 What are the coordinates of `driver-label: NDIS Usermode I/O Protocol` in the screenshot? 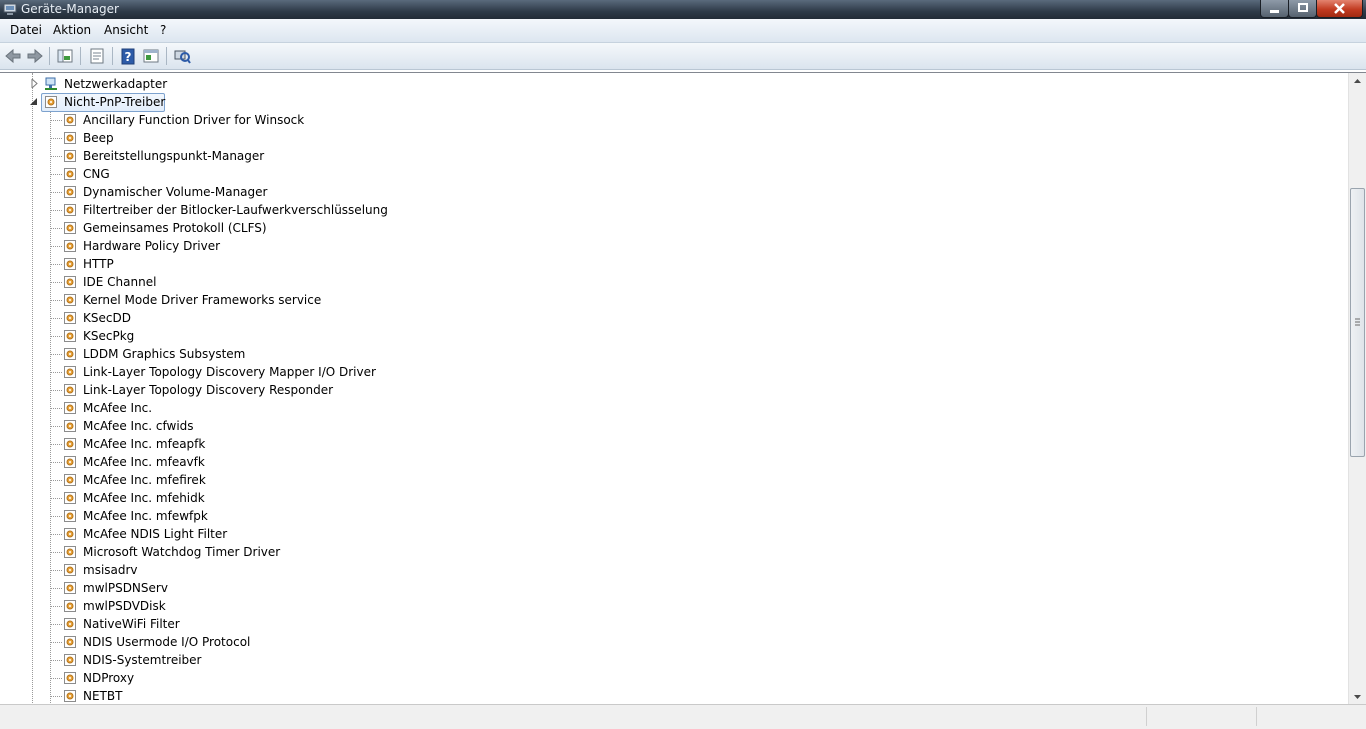 It's located at (167, 642).